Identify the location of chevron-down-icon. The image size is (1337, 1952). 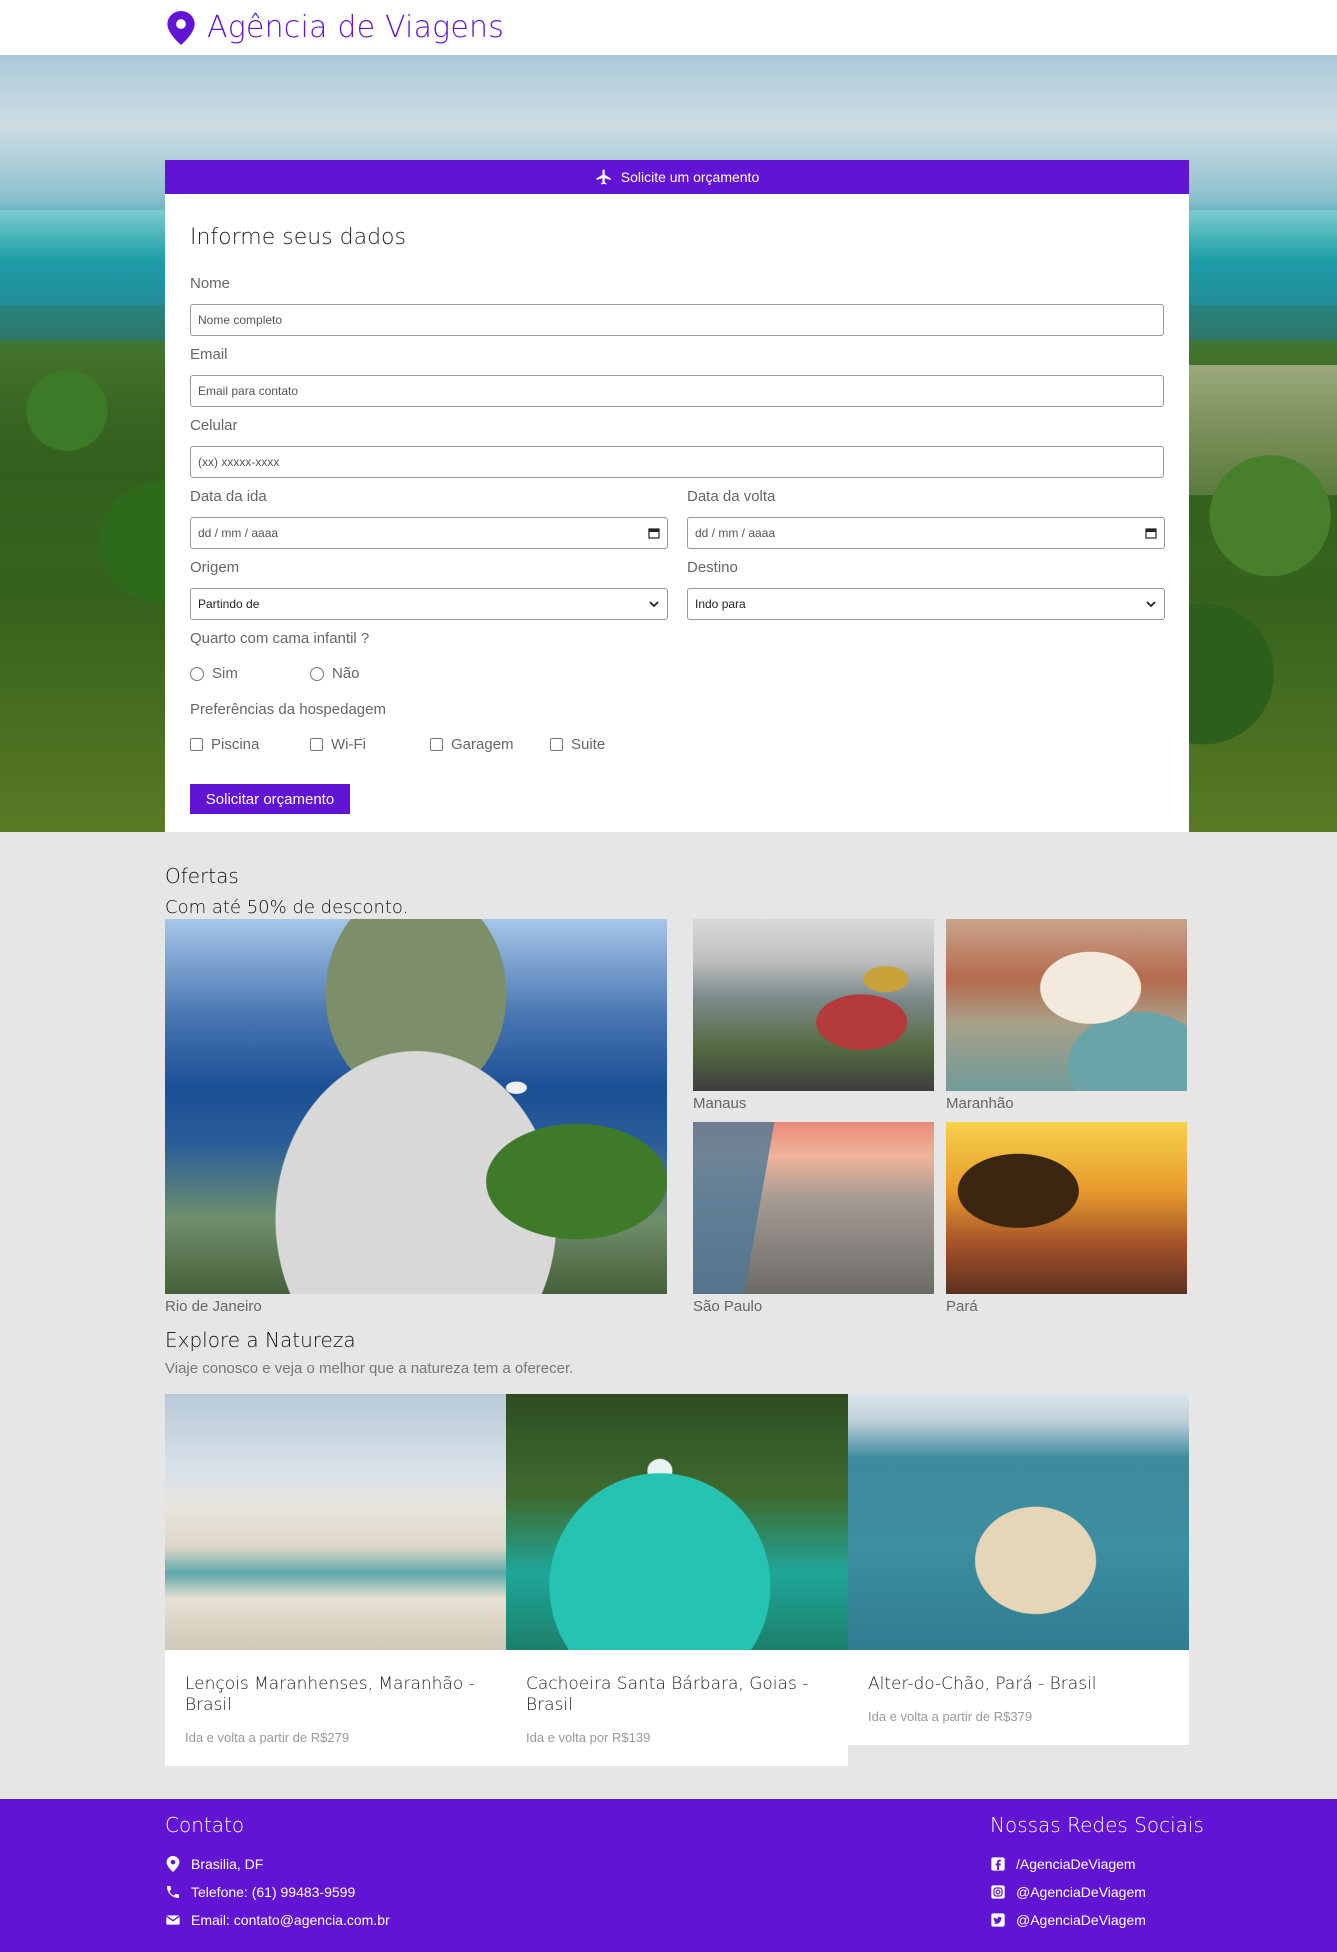
(1151, 604).